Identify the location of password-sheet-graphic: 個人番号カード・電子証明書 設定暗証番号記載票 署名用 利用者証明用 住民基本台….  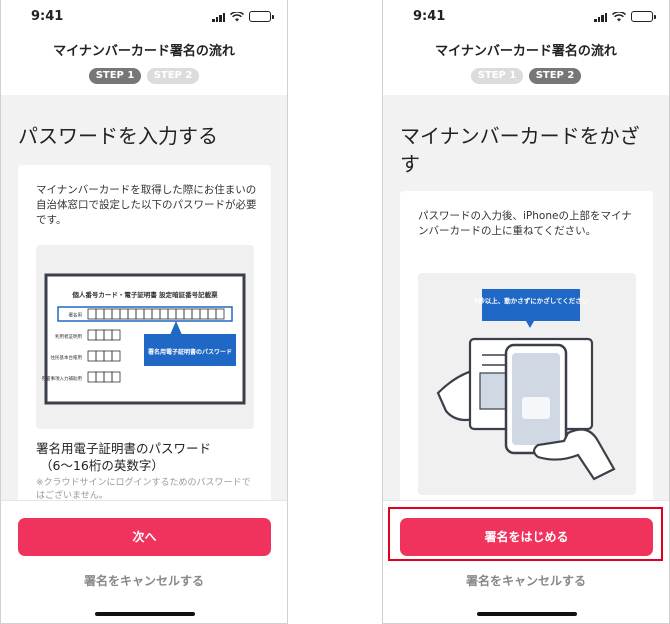
(144, 339).